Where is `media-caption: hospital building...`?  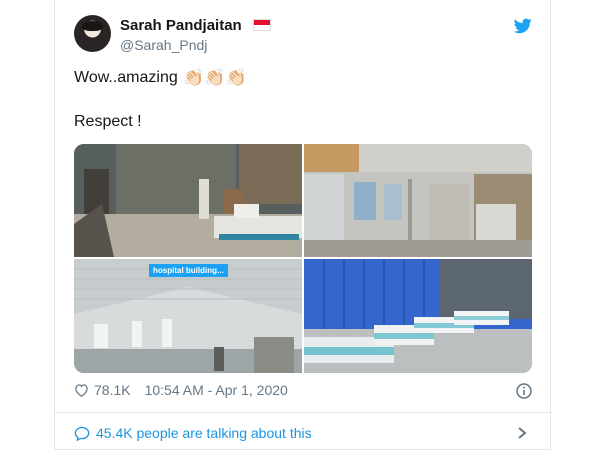
media-caption: hospital building... is located at coordinates (188, 270).